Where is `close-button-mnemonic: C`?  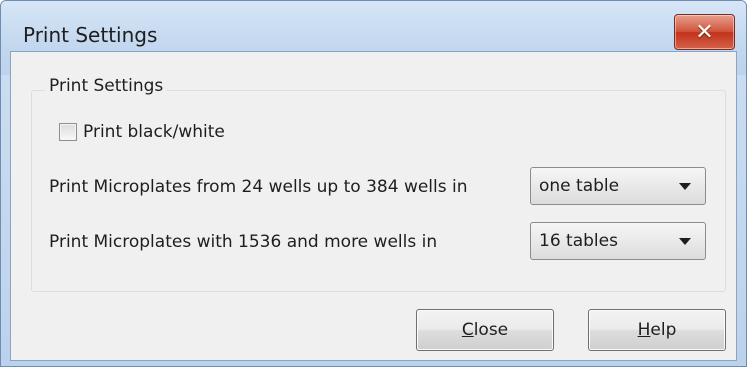 close-button-mnemonic: C is located at coordinates (467, 330).